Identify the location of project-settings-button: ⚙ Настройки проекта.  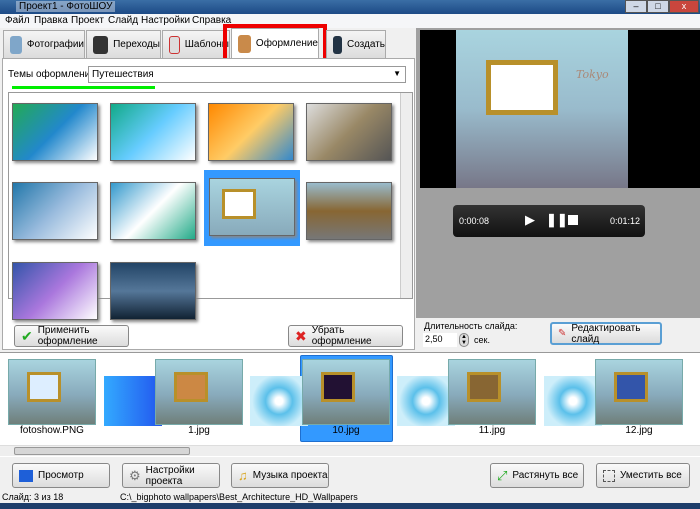
(171, 475).